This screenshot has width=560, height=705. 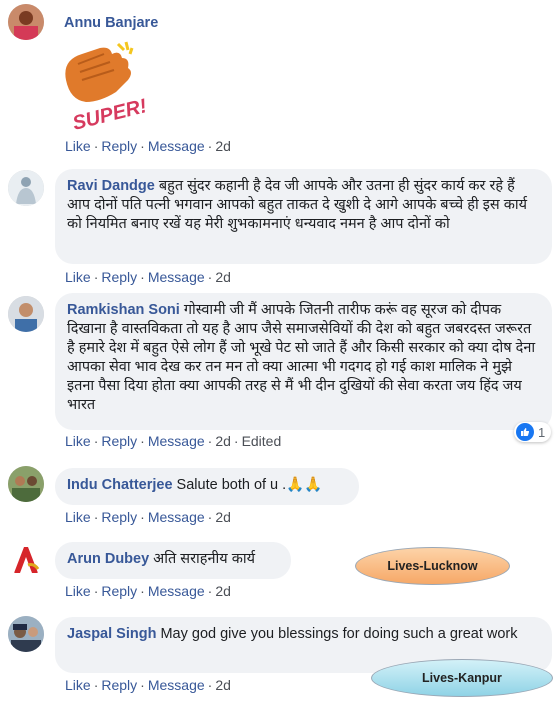 I want to click on author-name: Arun Dubey, so click(x=108, y=559).